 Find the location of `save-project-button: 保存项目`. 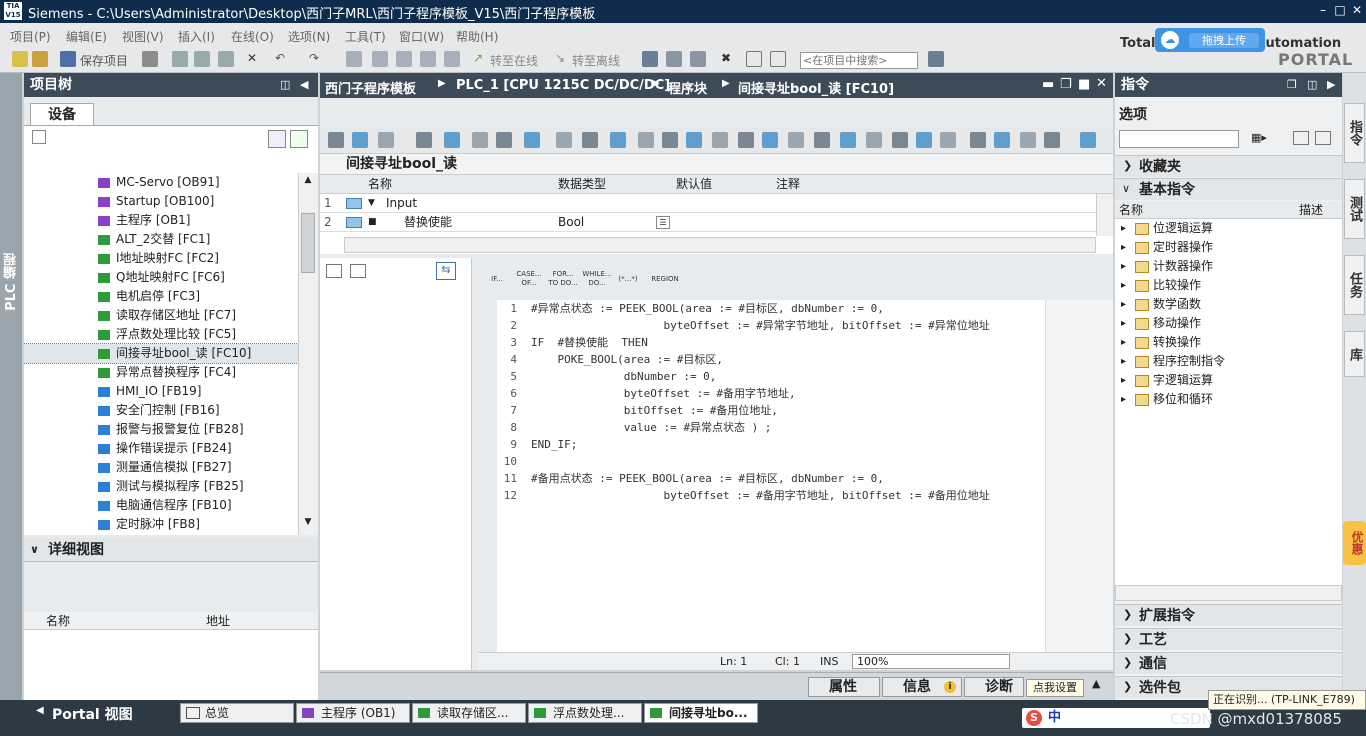

save-project-button: 保存项目 is located at coordinates (104, 60).